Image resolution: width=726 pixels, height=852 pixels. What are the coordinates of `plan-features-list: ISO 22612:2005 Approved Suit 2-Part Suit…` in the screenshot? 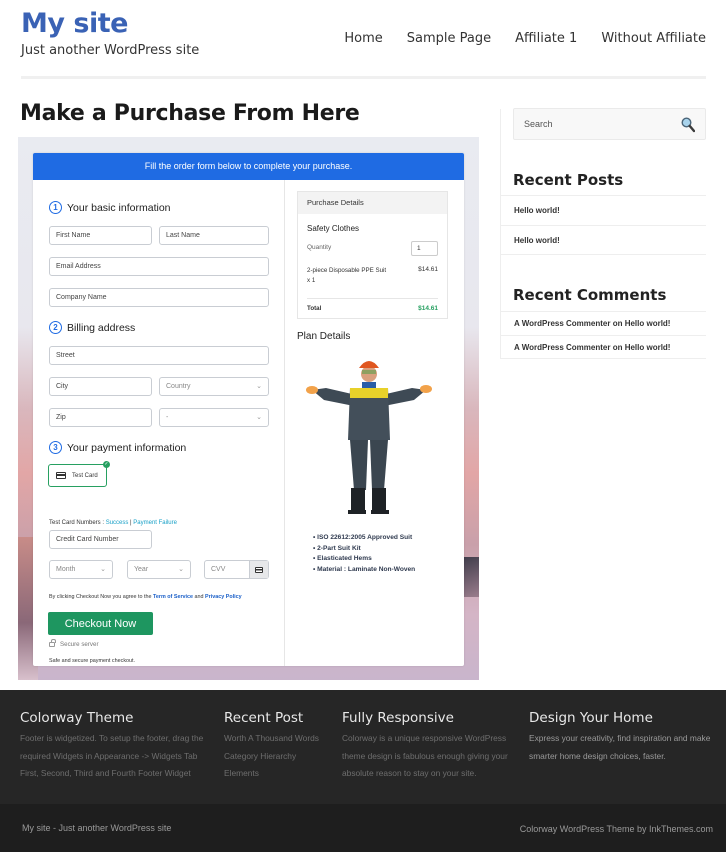 It's located at (364, 554).